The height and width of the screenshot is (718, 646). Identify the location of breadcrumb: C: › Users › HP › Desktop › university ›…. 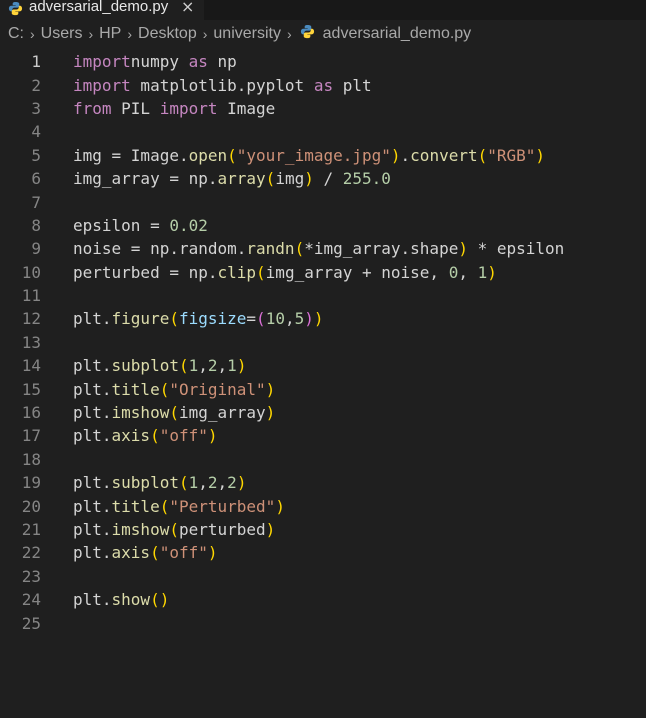
(323, 34).